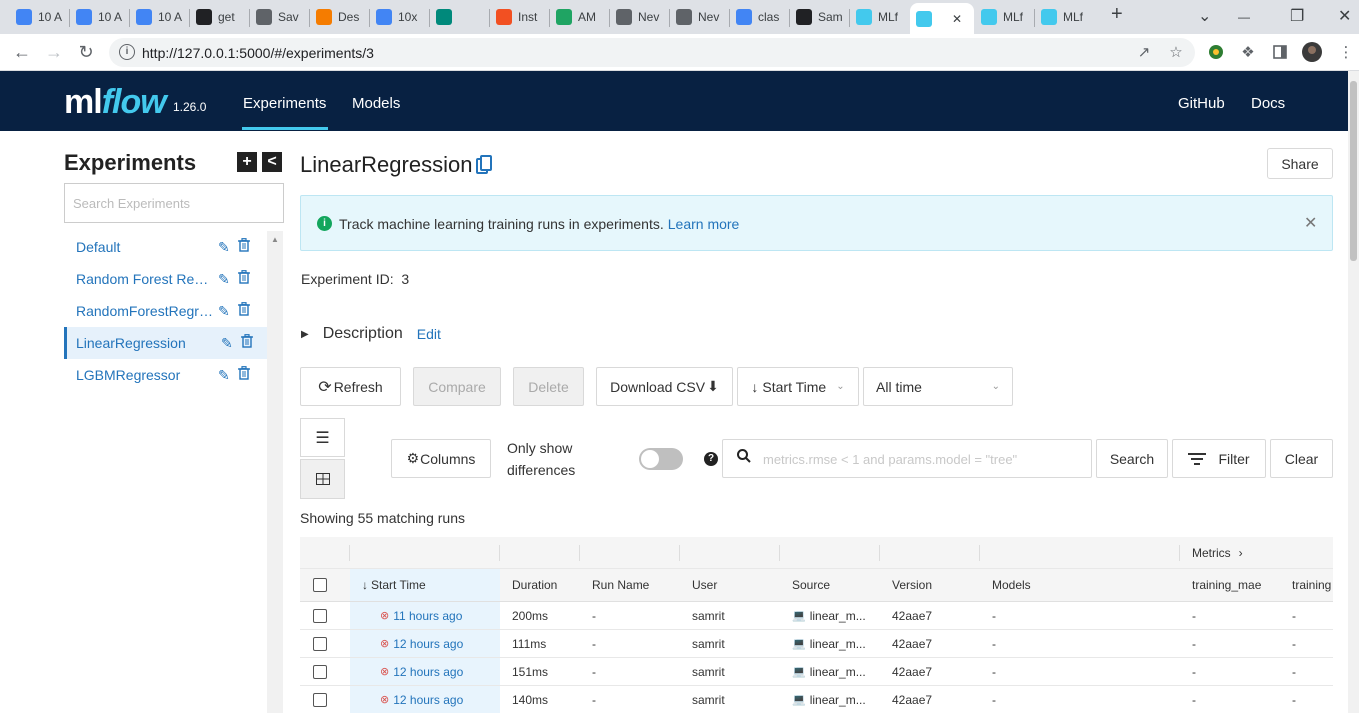  What do you see at coordinates (1306, 585) in the screenshot?
I see `header-training: training` at bounding box center [1306, 585].